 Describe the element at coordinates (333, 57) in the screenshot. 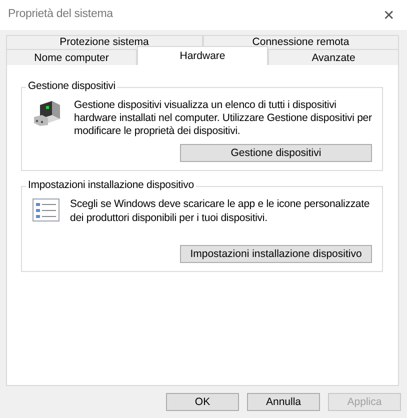

I see `tab: Avanzate` at that location.